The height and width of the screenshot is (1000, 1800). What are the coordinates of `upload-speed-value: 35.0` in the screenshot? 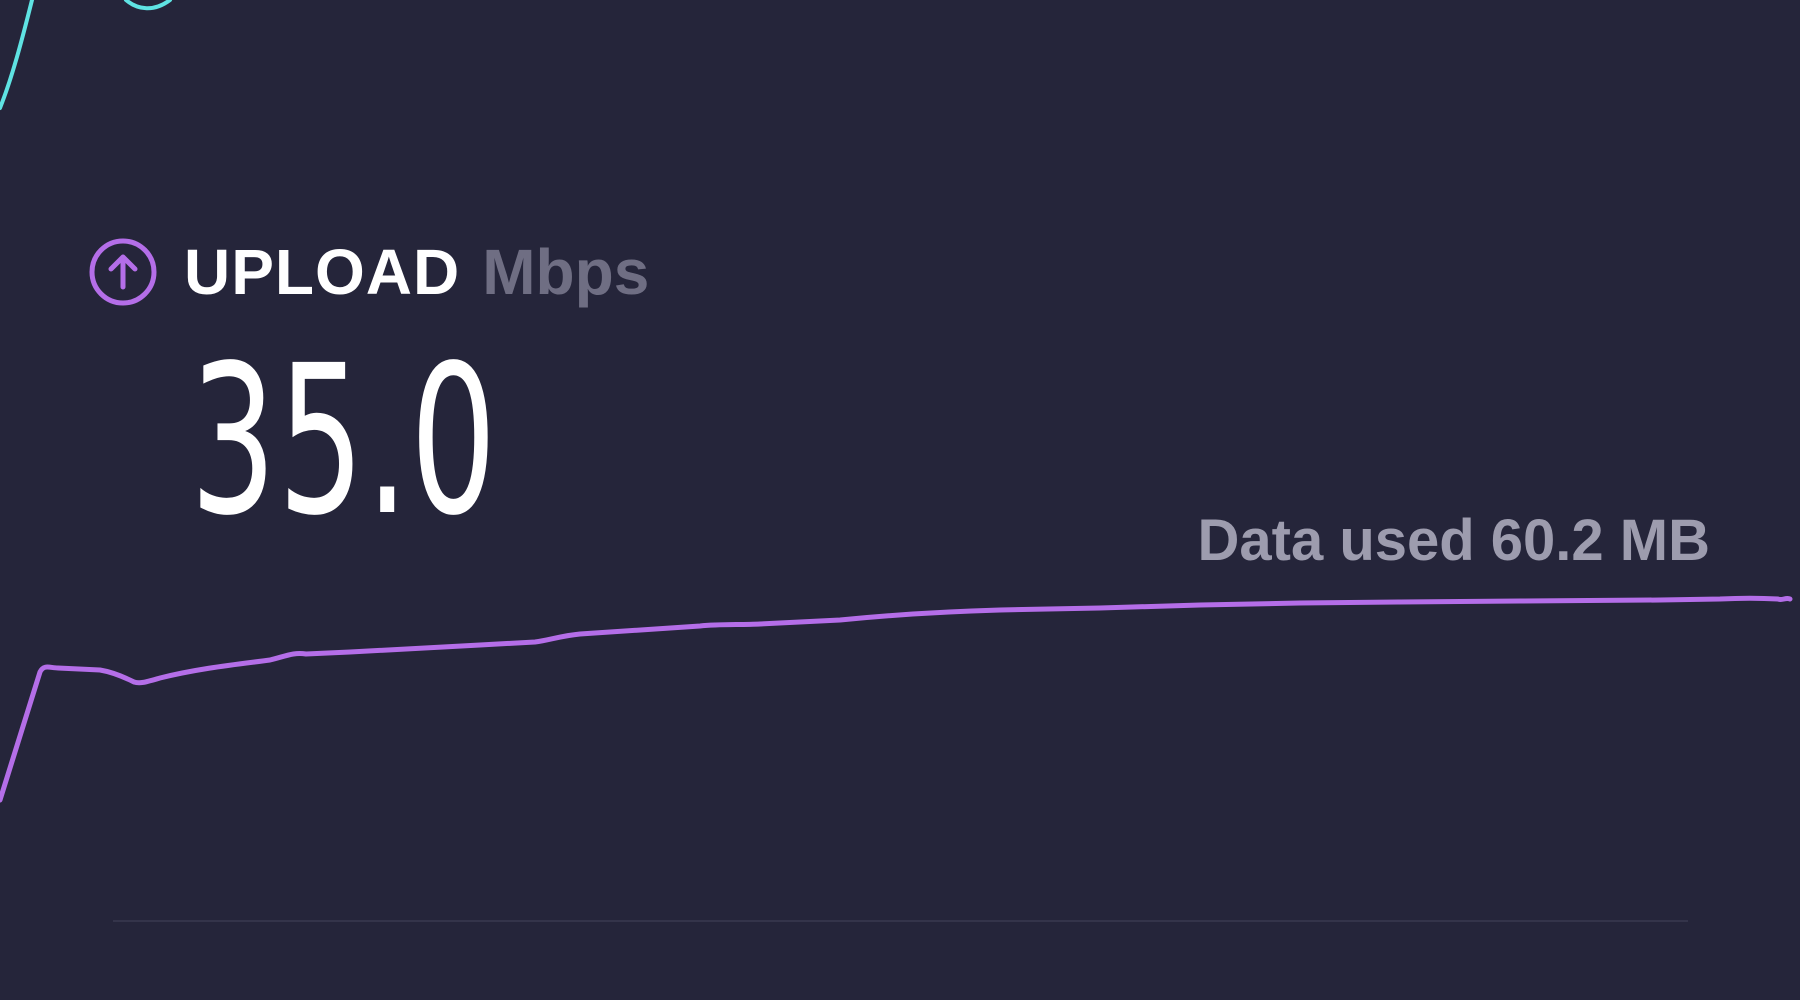 It's located at (344, 441).